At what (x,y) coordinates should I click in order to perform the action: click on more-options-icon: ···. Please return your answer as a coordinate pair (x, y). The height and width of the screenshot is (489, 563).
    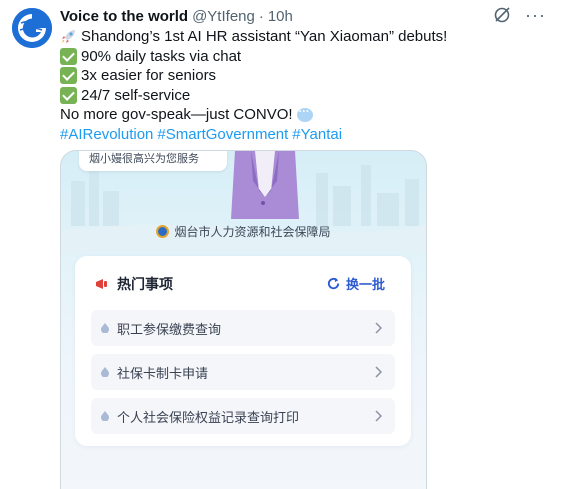
    Looking at the image, I should click on (535, 15).